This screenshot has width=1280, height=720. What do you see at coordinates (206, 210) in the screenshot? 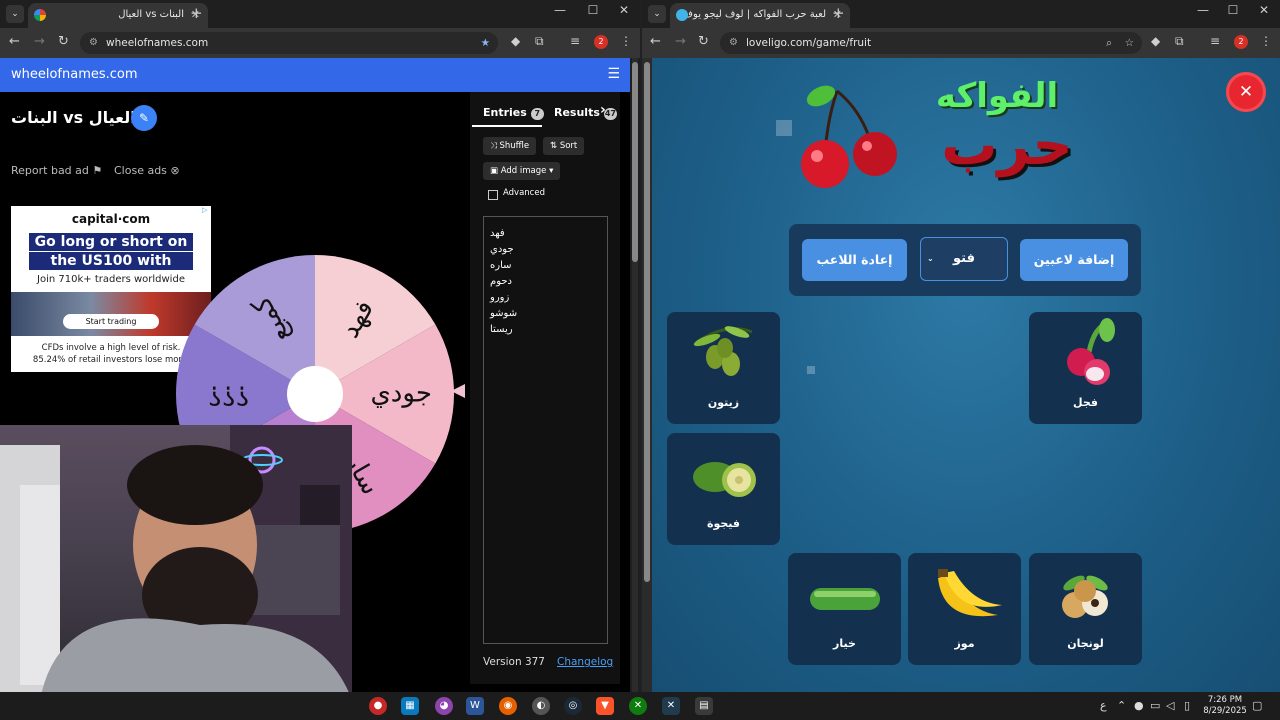
I see `adchoices-icon: ▷` at bounding box center [206, 210].